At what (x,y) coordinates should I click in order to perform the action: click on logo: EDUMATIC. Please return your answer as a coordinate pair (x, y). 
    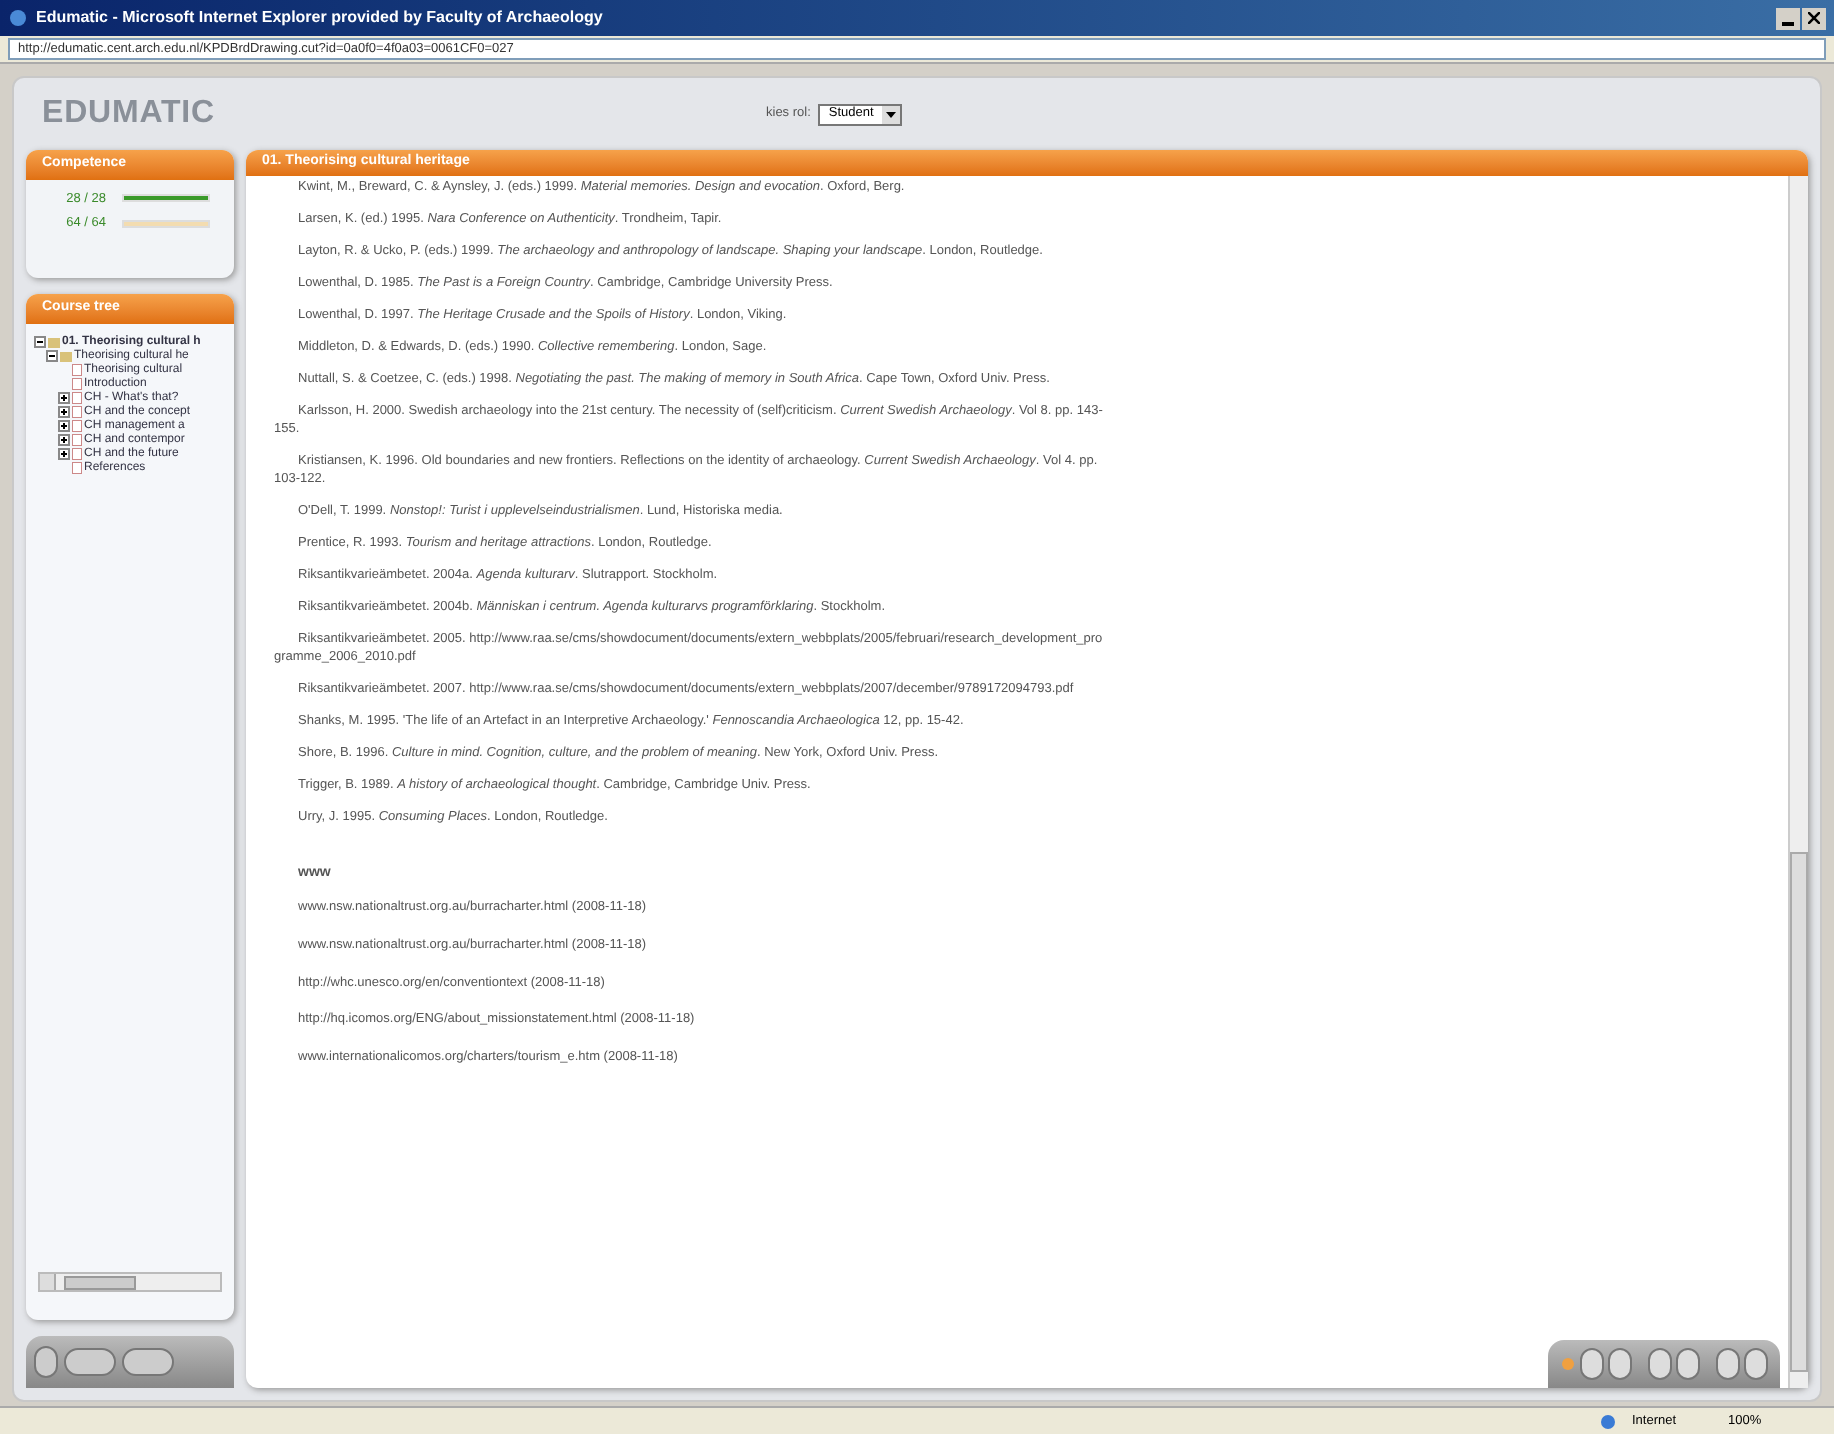
    Looking at the image, I should click on (128, 114).